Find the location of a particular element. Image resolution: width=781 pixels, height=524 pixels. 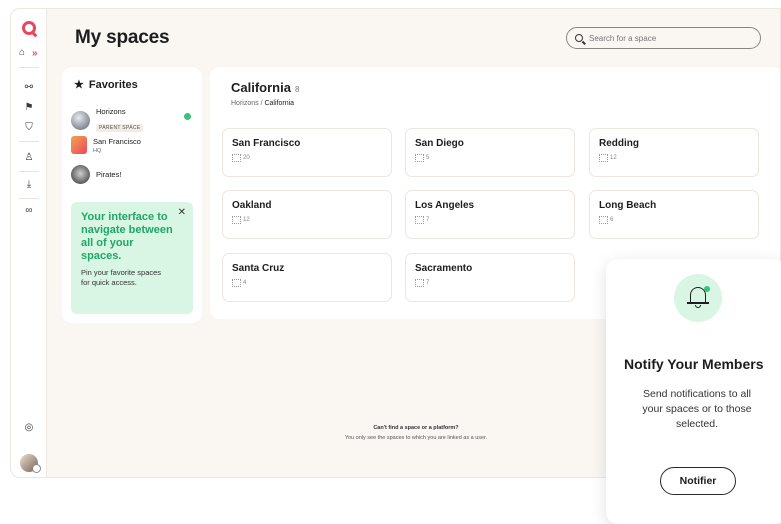

region-title: California 8 is located at coordinates (265, 87).